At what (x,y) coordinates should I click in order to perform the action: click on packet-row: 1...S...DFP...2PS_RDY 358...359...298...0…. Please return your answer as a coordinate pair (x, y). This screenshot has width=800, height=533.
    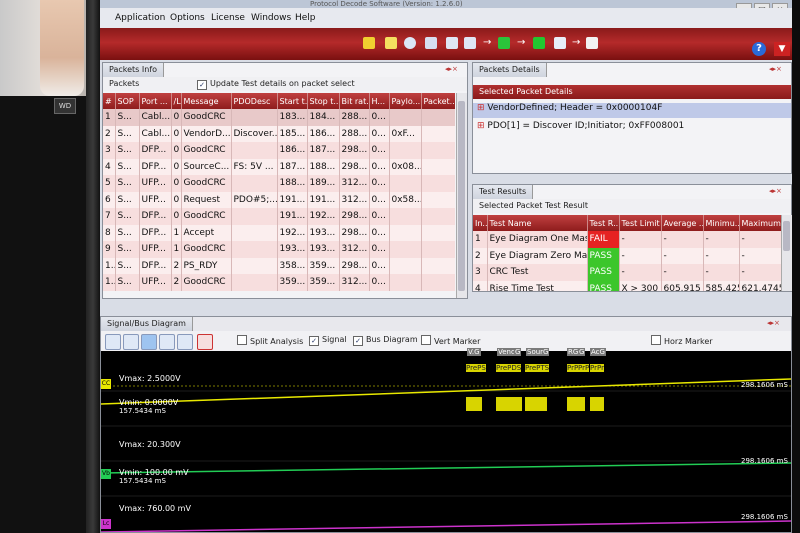
    Looking at the image, I should click on (279, 265).